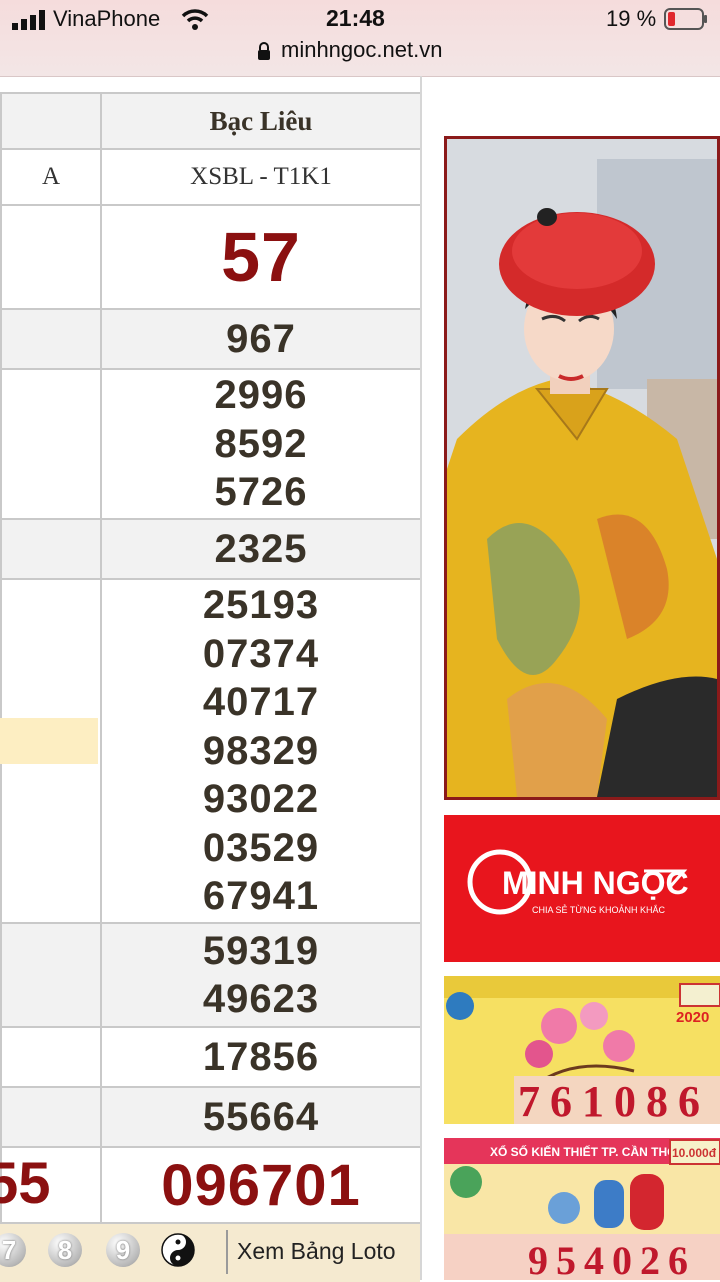  Describe the element at coordinates (49, 741) in the screenshot. I see `row-highlight` at that location.